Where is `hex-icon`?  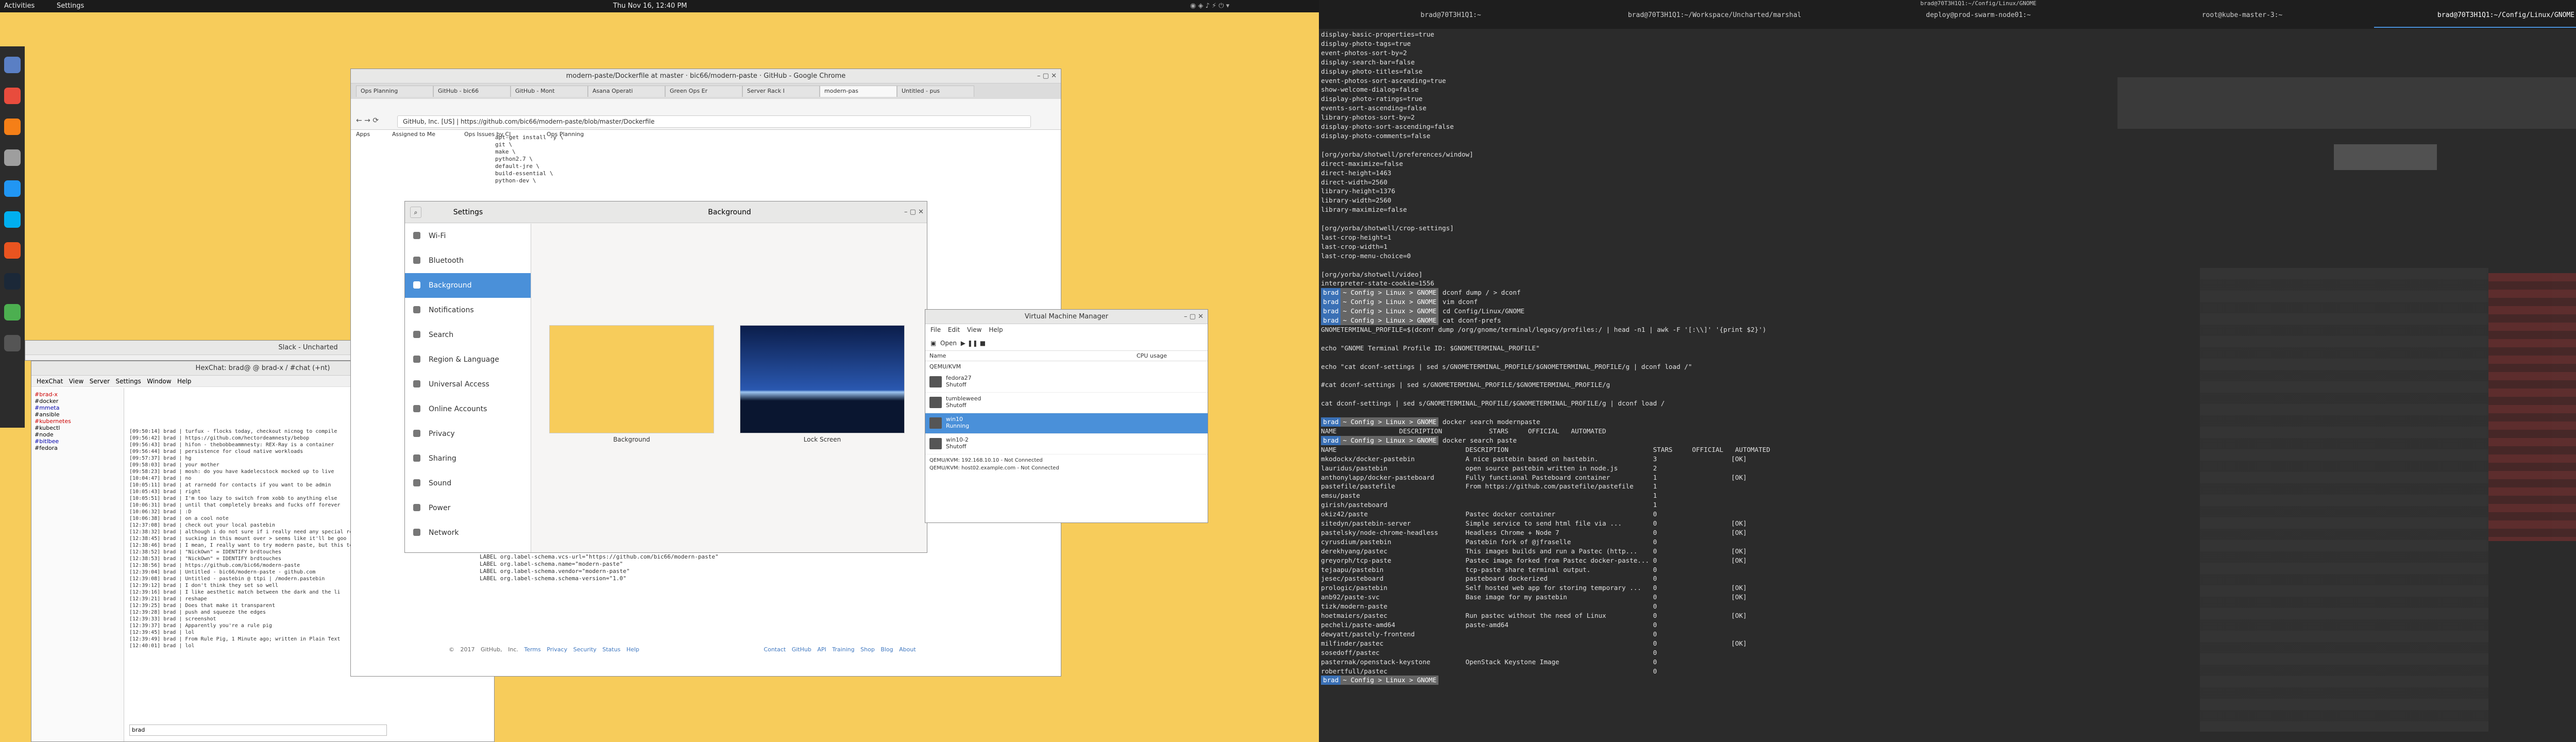 hex-icon is located at coordinates (12, 312).